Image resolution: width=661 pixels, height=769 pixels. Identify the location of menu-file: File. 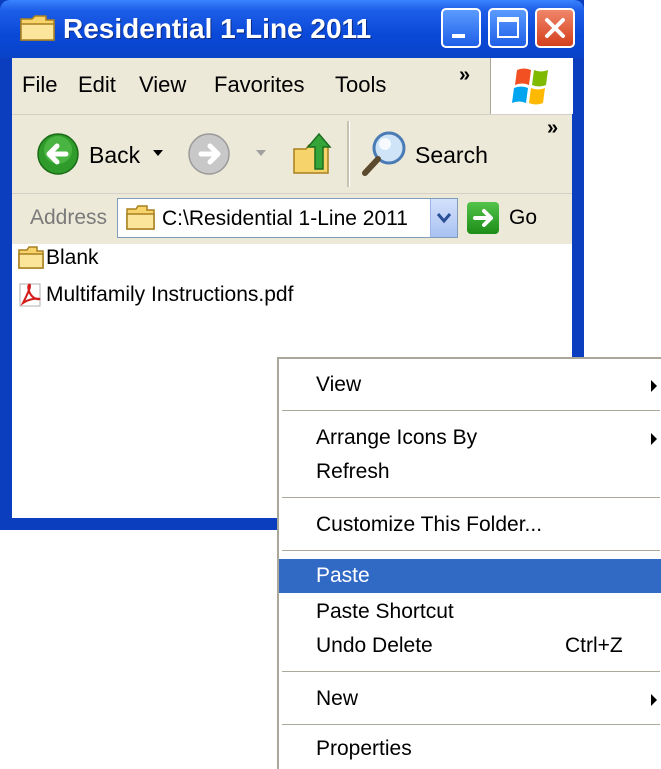
(39, 85).